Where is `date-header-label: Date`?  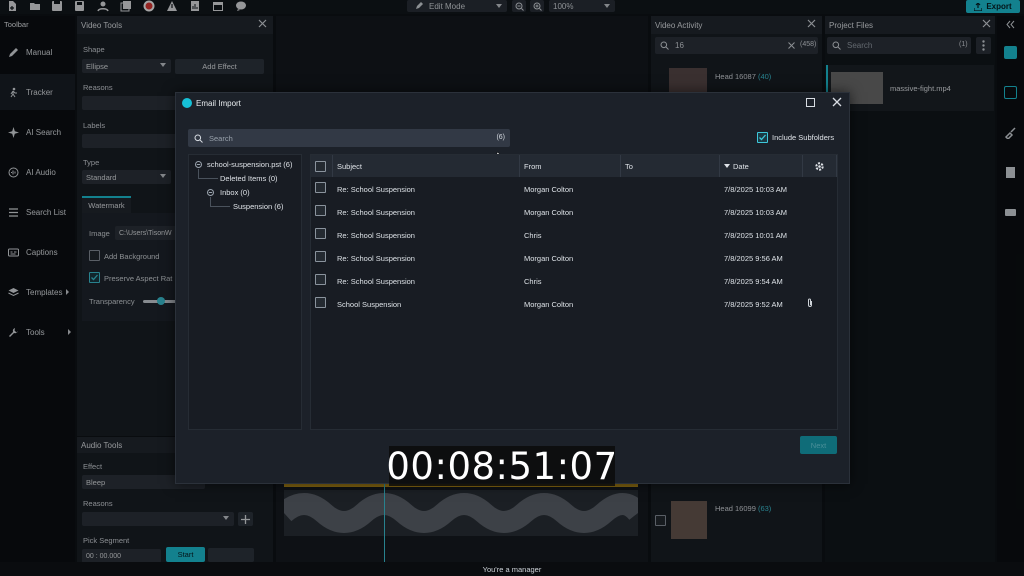
date-header-label: Date is located at coordinates (741, 166).